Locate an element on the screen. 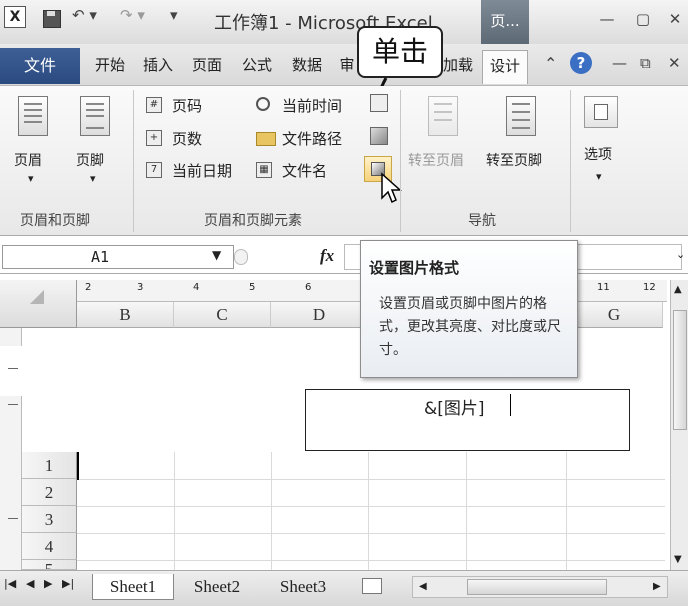 The width and height of the screenshot is (688, 606). column-header-b: B is located at coordinates (125, 315).